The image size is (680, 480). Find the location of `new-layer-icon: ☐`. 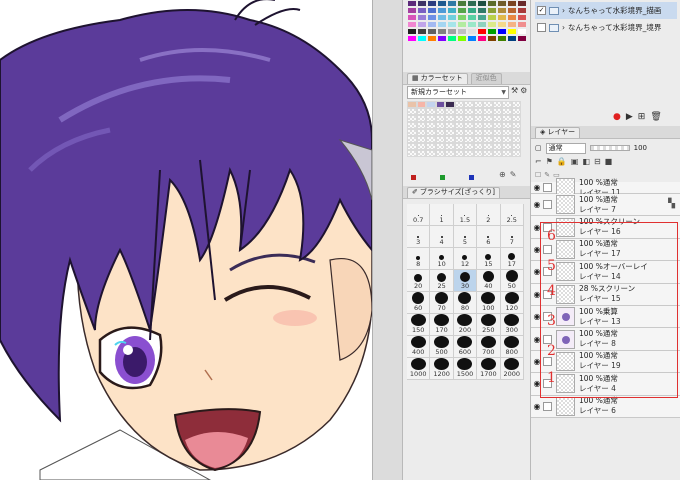

new-layer-icon: ☐ is located at coordinates (538, 176).